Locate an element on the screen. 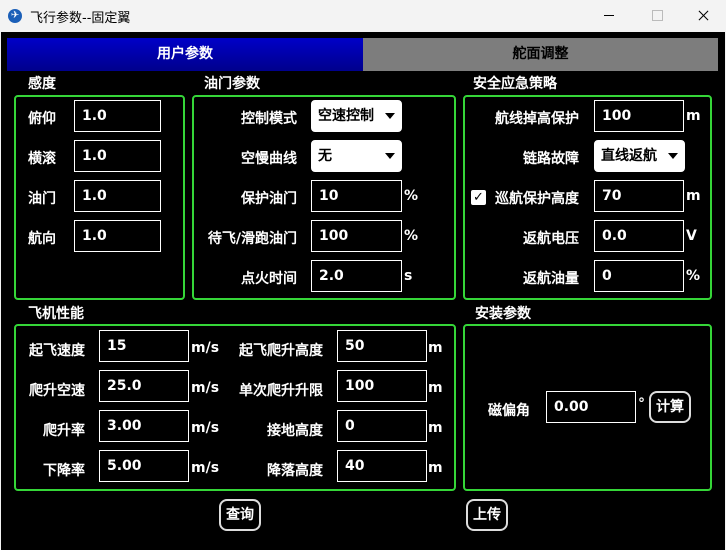  performance-title: 飞机性能 is located at coordinates (56, 314).